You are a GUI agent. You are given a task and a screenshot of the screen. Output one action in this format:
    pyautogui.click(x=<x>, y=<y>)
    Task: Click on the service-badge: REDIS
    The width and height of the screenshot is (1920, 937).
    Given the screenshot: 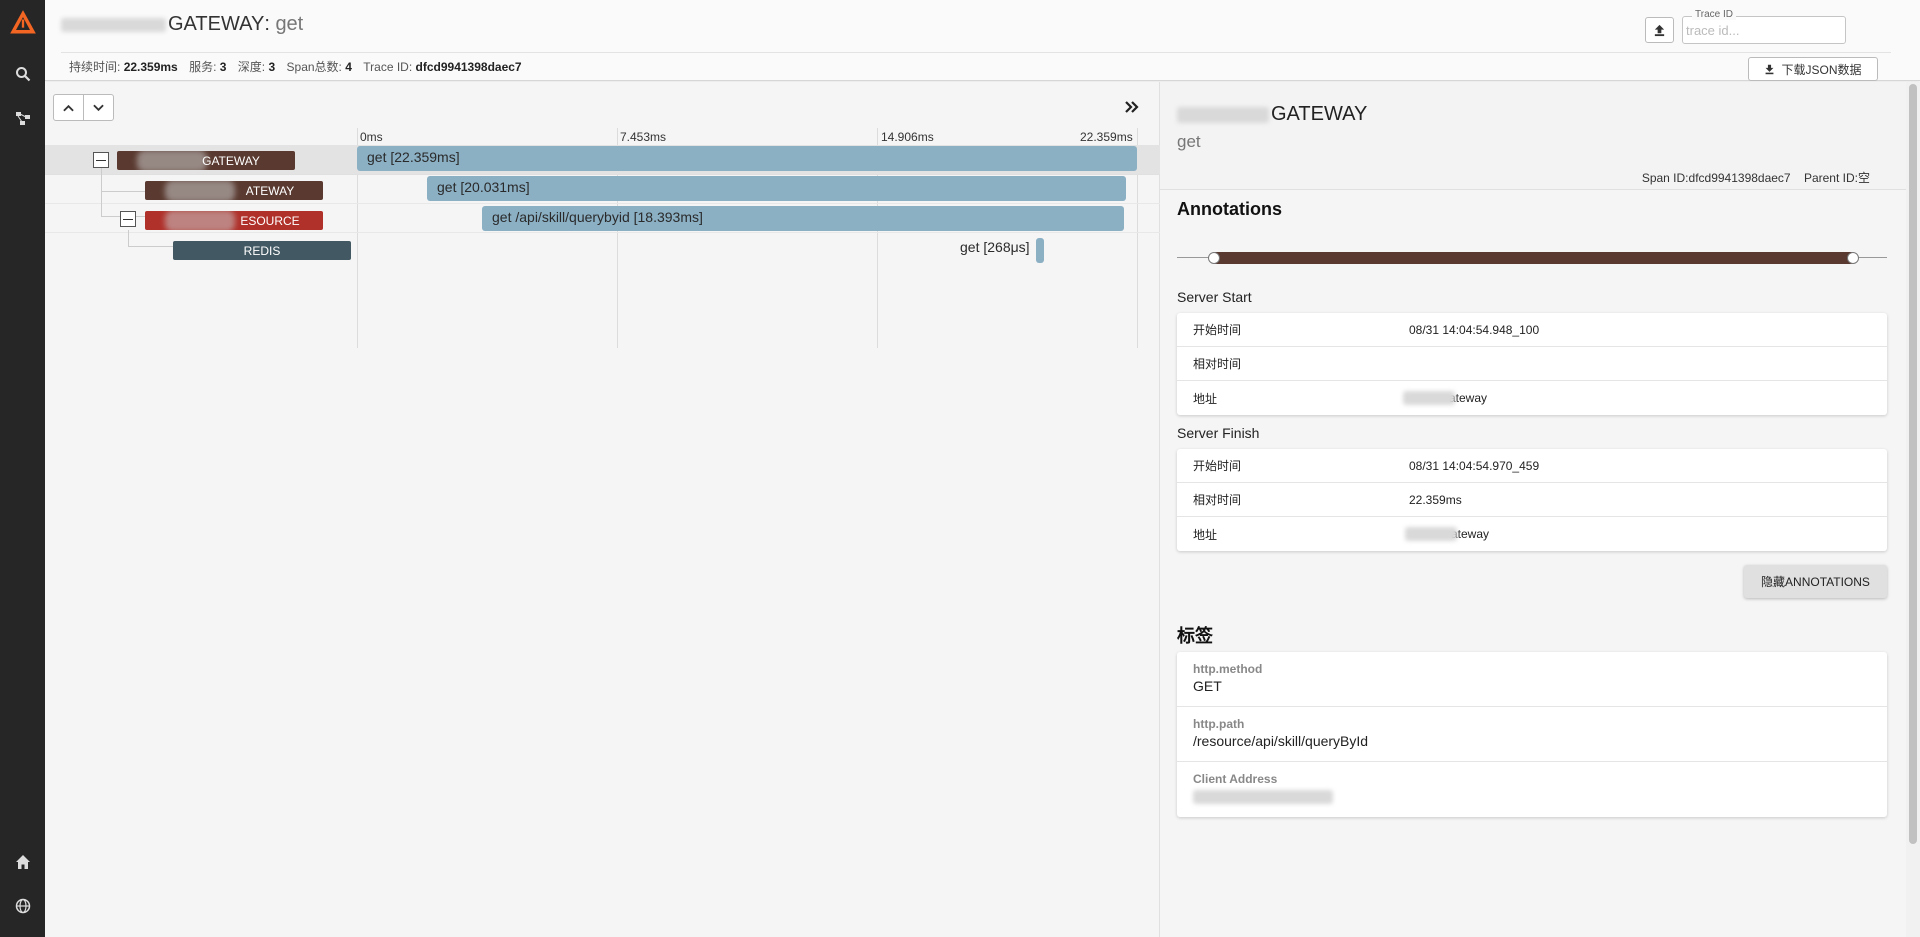 What is the action you would take?
    pyautogui.click(x=262, y=250)
    